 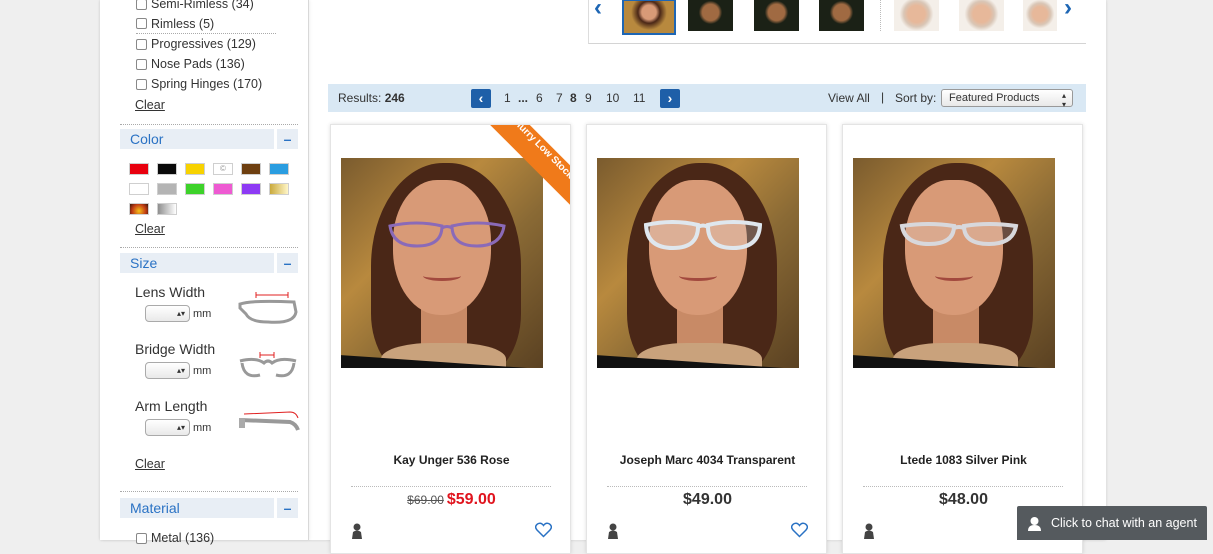 I want to click on page-link-10: 10, so click(x=612, y=98).